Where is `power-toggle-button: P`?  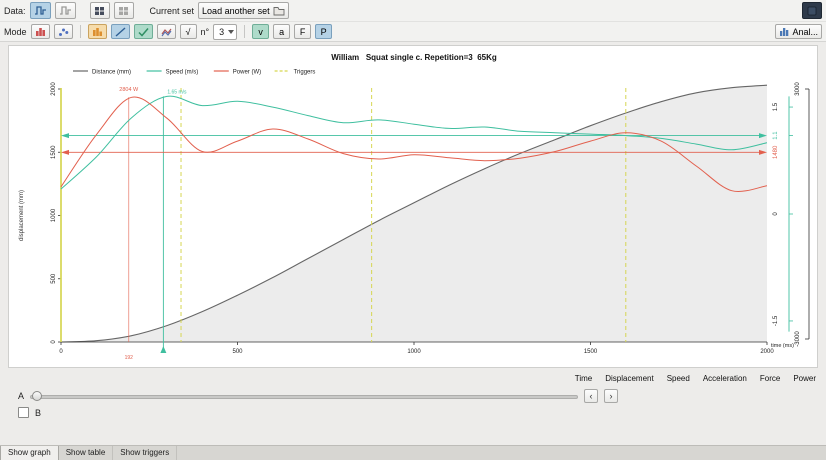 power-toggle-button: P is located at coordinates (324, 31).